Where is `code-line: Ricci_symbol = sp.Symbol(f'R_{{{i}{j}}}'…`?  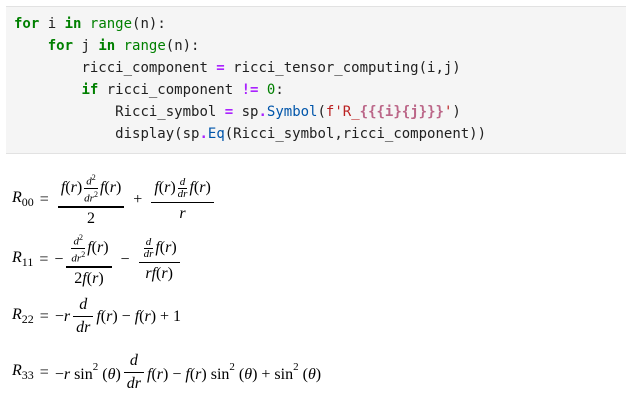
code-line: Ricci_symbol = sp.Symbol(f'R_{{{i}{j}}}'… is located at coordinates (288, 112).